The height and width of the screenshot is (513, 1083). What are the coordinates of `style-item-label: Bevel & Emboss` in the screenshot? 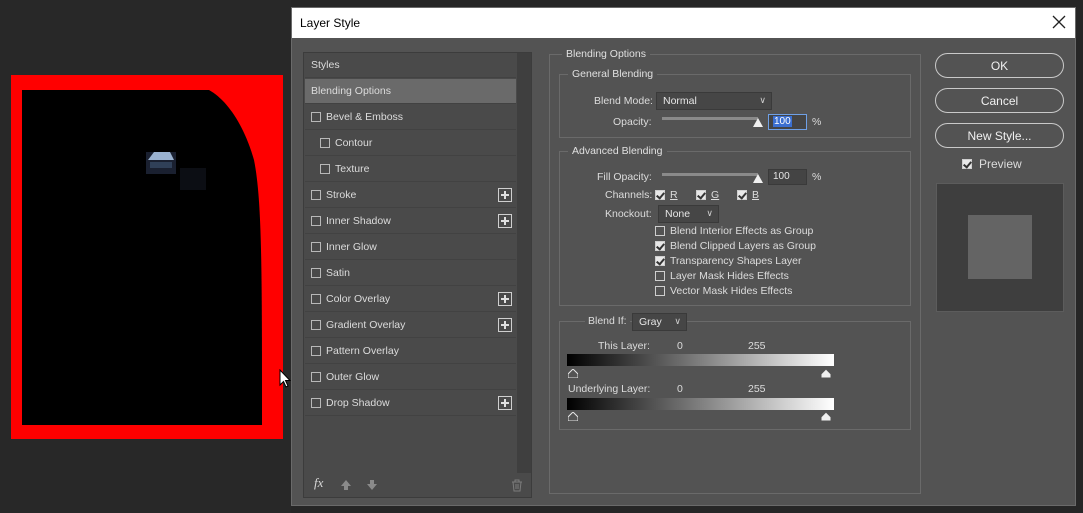 It's located at (365, 117).